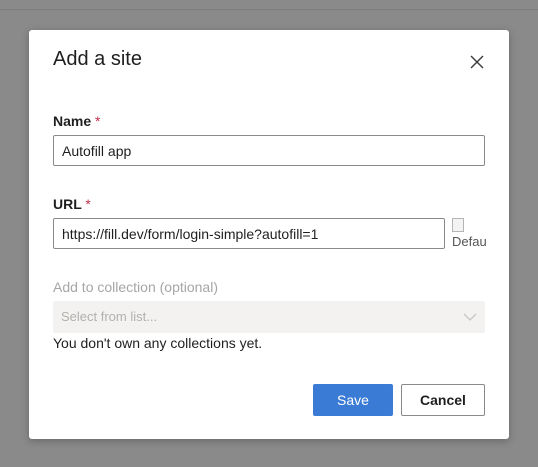 The height and width of the screenshot is (467, 538). Describe the element at coordinates (67, 204) in the screenshot. I see `url-label-text: URL` at that location.